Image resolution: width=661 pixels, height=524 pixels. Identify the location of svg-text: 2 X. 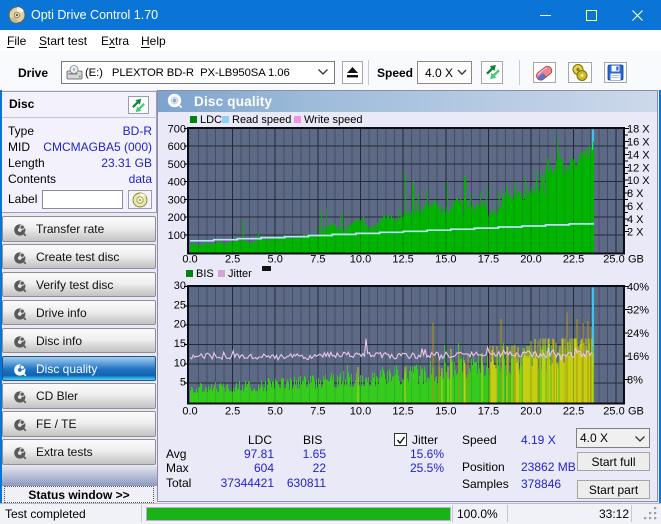
(635, 233).